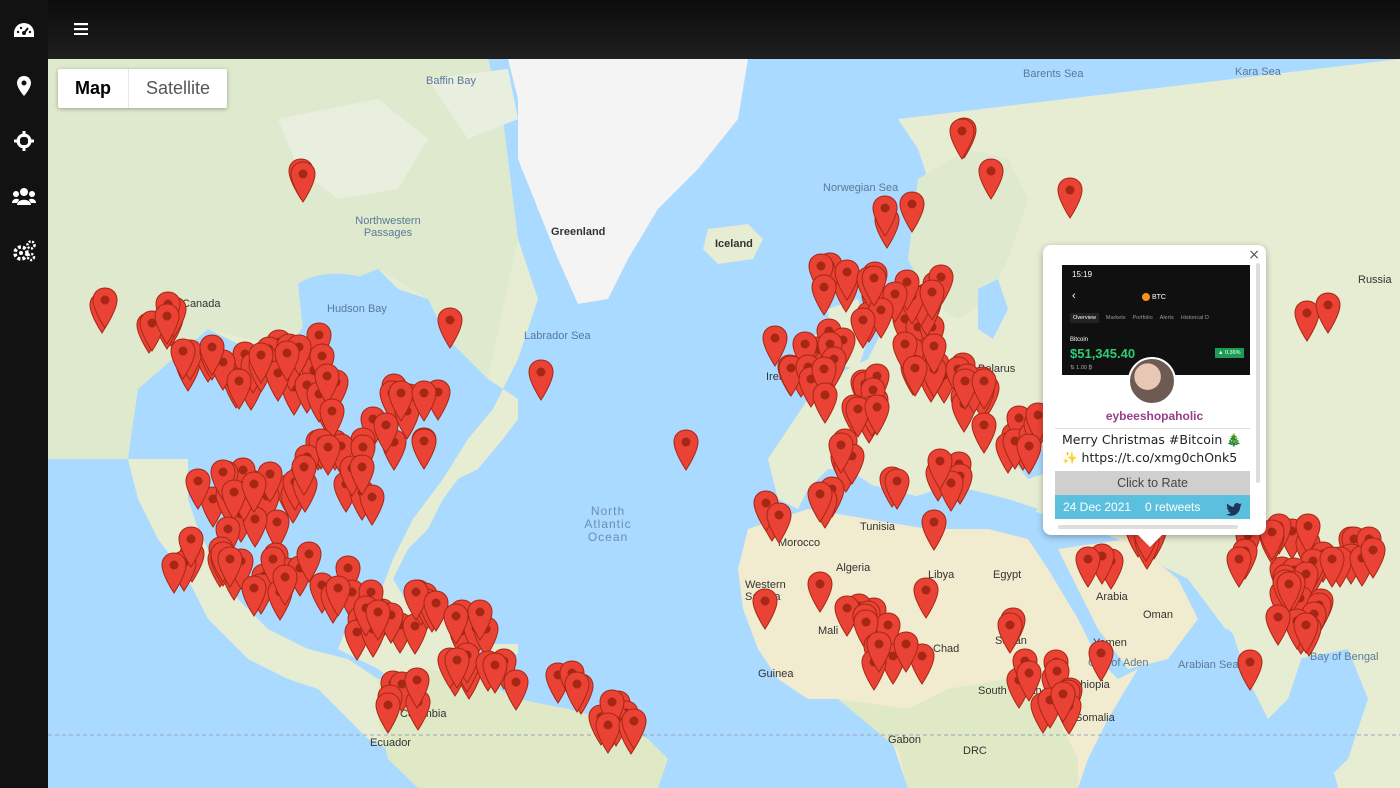 The height and width of the screenshot is (788, 1400). What do you see at coordinates (1084, 318) in the screenshot?
I see `screenshot-tab: Overview` at bounding box center [1084, 318].